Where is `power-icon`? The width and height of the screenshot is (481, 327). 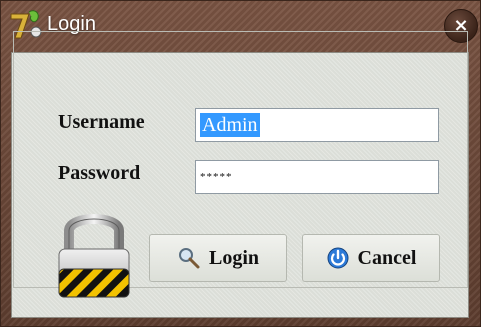 power-icon is located at coordinates (338, 258).